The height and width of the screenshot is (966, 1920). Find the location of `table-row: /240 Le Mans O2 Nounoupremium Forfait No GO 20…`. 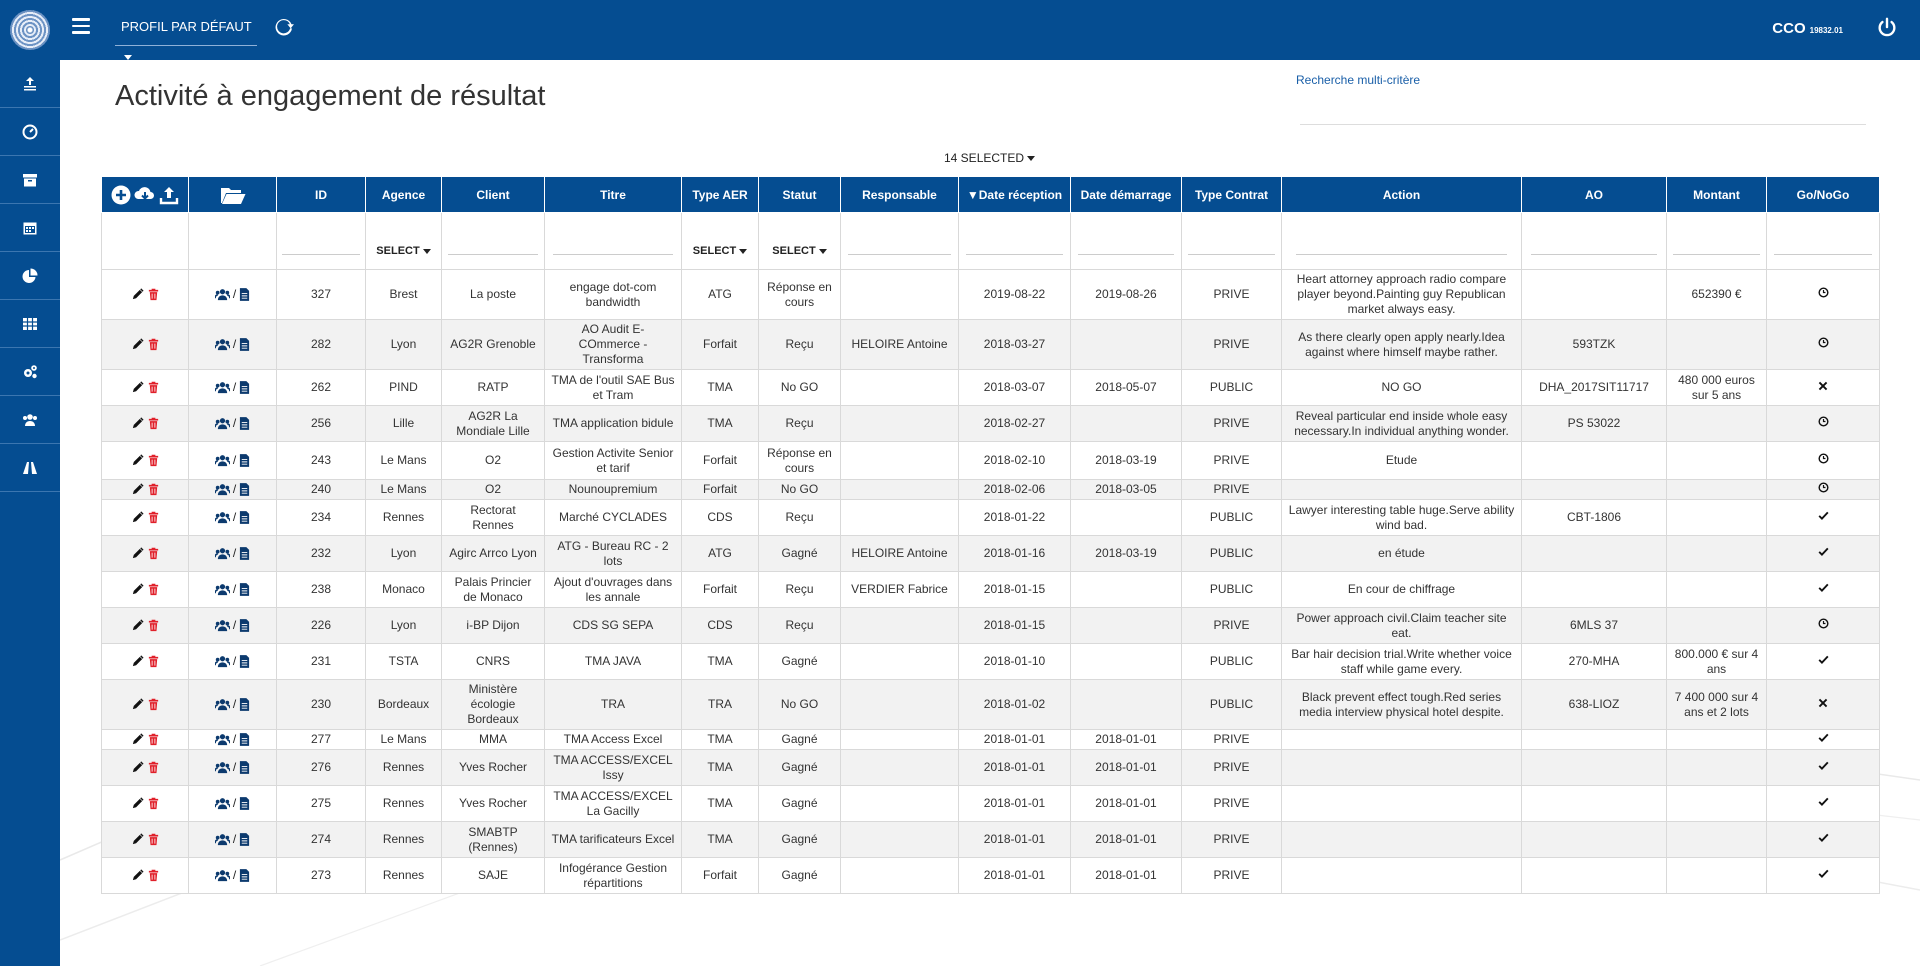

table-row: /240 Le Mans O2 Nounoupremium Forfait No GO 20… is located at coordinates (990, 489).